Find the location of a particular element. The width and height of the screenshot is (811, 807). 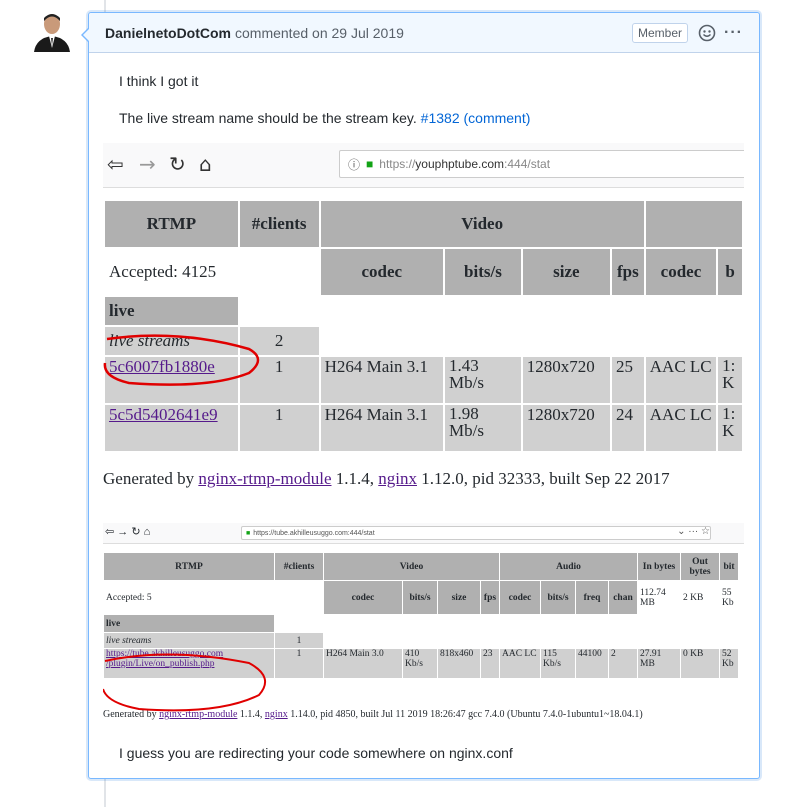

col-clients: #clients is located at coordinates (279, 224).